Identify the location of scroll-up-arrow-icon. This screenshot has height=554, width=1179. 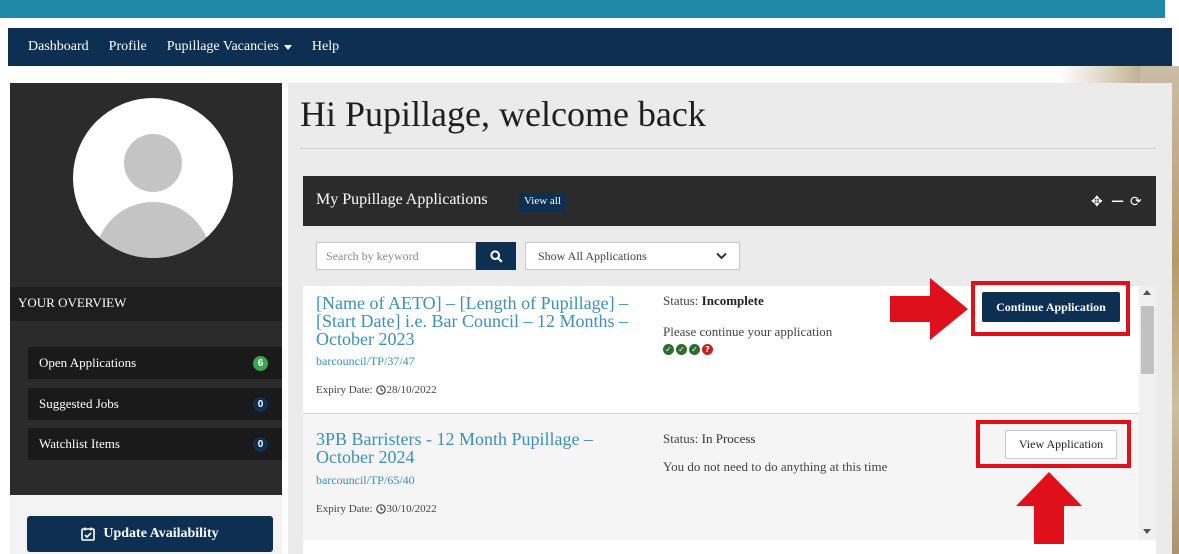
(1147, 292).